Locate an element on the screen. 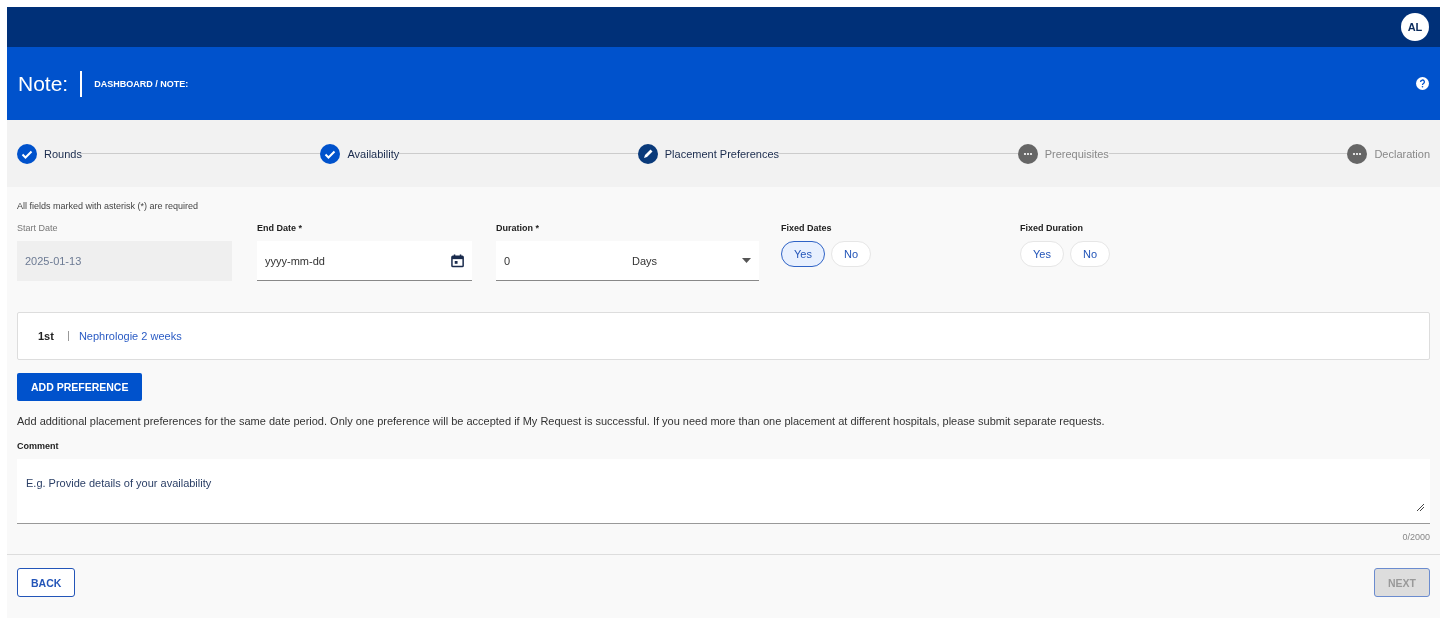 Image resolution: width=1448 pixels, height=618 pixels. field-label: Start Date is located at coordinates (38, 228).